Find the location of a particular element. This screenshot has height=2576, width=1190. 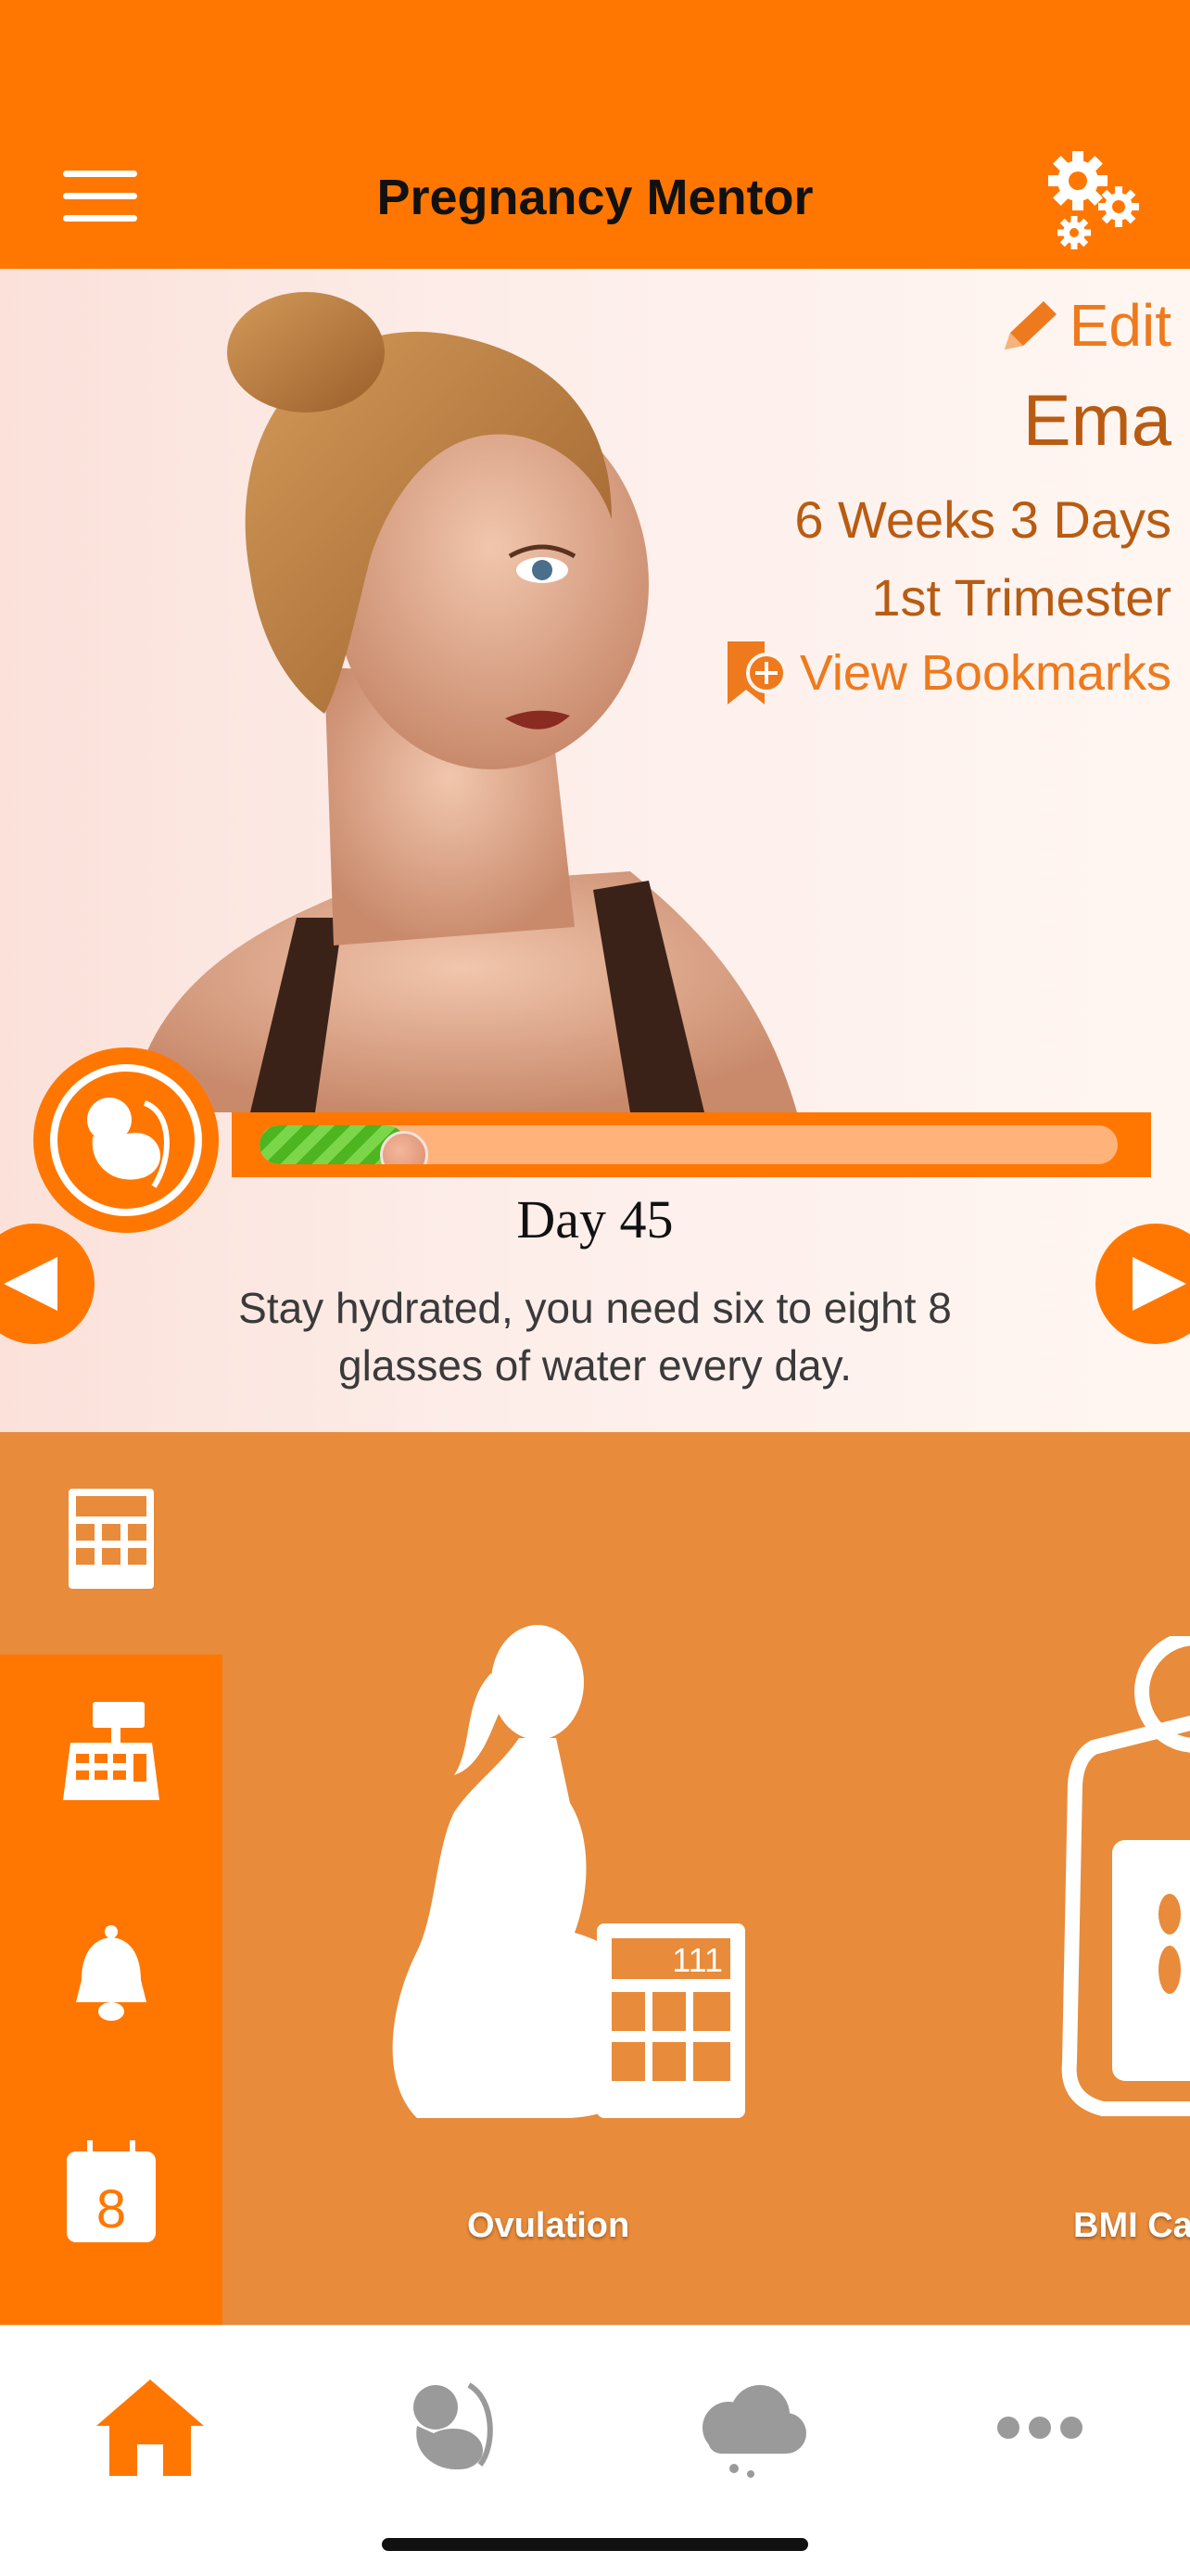

previous-day-button is located at coordinates (47, 1284).